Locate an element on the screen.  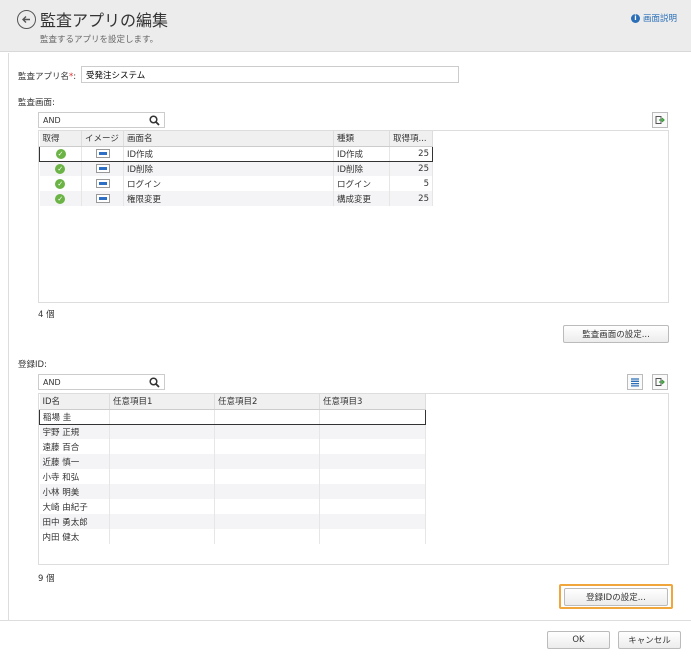
ids-search-field: AND is located at coordinates (101, 382).